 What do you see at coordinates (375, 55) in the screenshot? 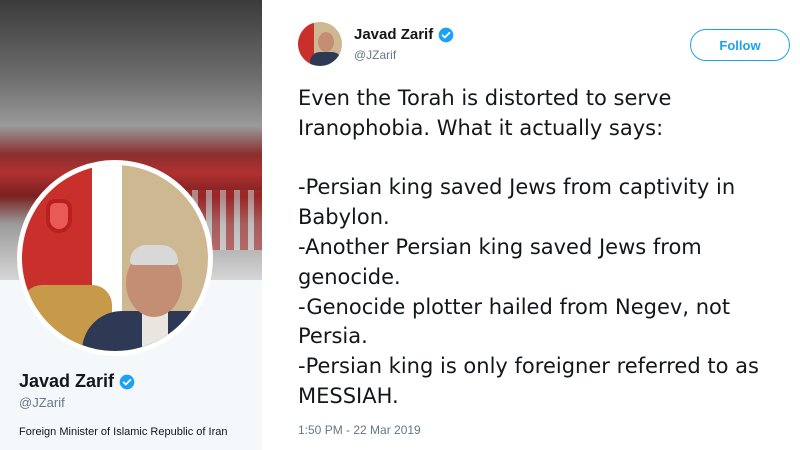
I see `tweet-author-handle: @JZarif` at bounding box center [375, 55].